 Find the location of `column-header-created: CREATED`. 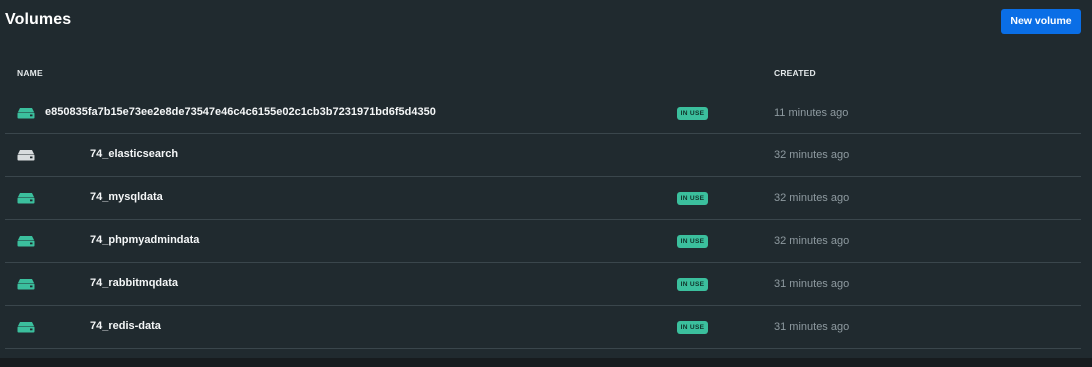

column-header-created: CREATED is located at coordinates (795, 73).